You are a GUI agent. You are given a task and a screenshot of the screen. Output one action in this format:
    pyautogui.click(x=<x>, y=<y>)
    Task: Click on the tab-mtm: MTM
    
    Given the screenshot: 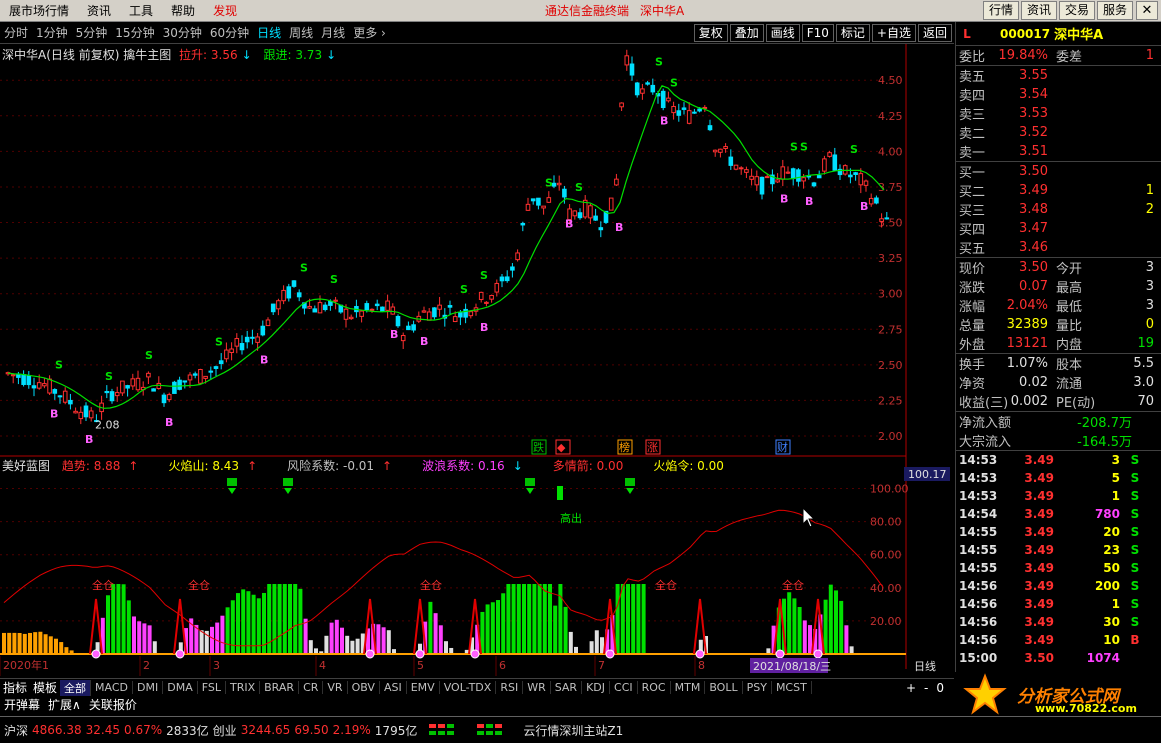 What is the action you would take?
    pyautogui.click(x=688, y=687)
    